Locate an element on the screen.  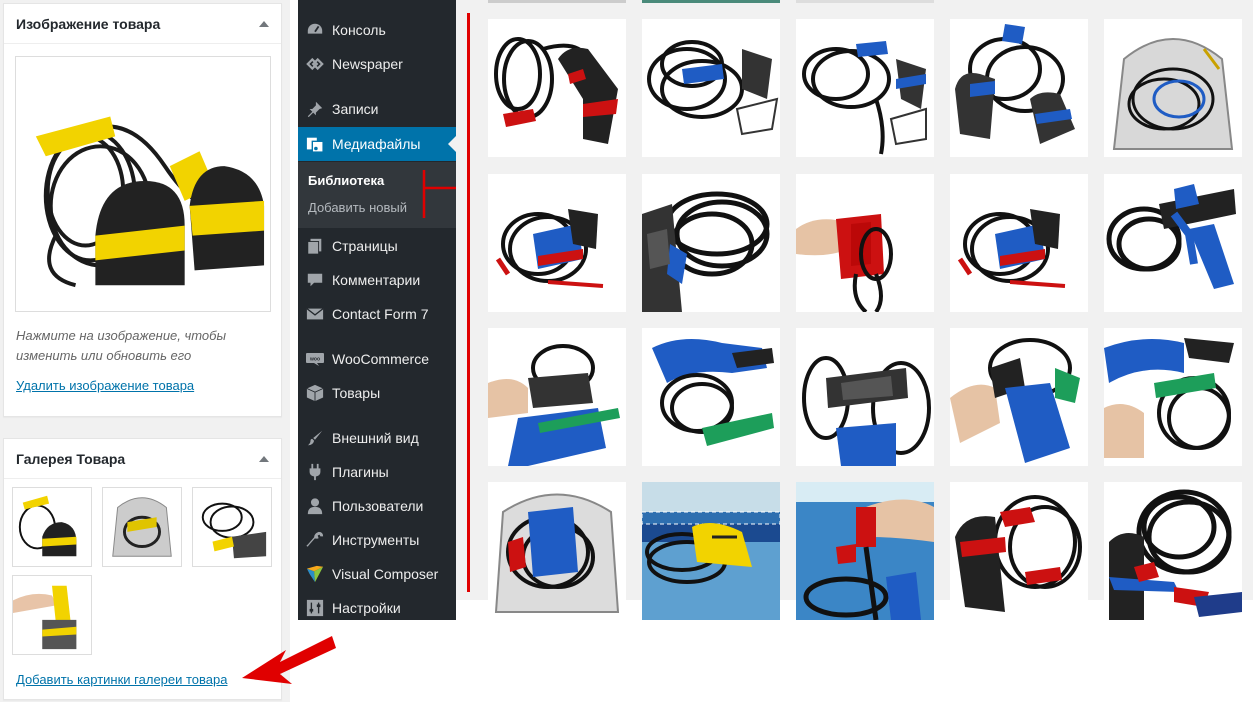
menu-item-appearance: Внешний вид is located at coordinates (377, 438).